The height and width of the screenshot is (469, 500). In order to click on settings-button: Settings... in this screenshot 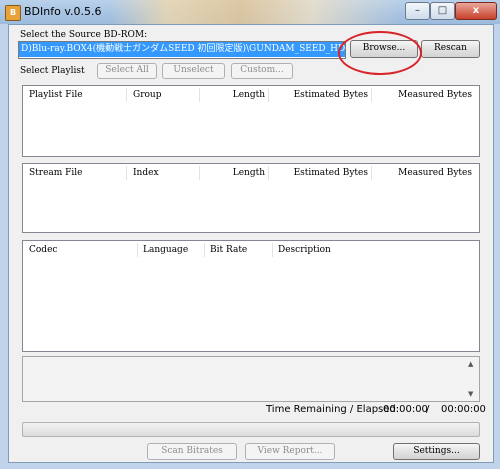, I will do `click(436, 451)`.